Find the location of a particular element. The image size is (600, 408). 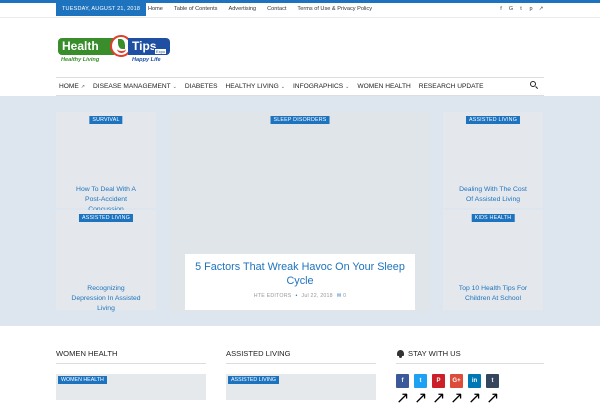

linkedin-icon: in is located at coordinates (474, 381).